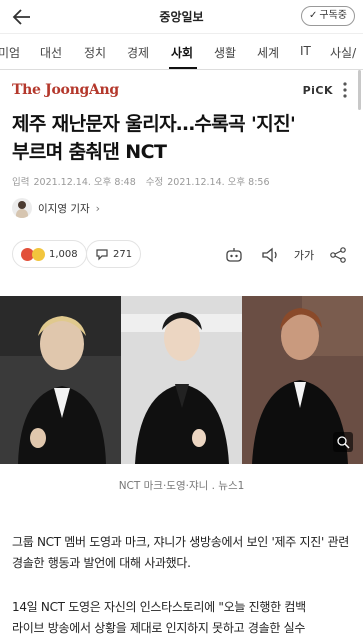 This screenshot has width=363, height=640. What do you see at coordinates (102, 255) in the screenshot?
I see `comment-icon` at bounding box center [102, 255].